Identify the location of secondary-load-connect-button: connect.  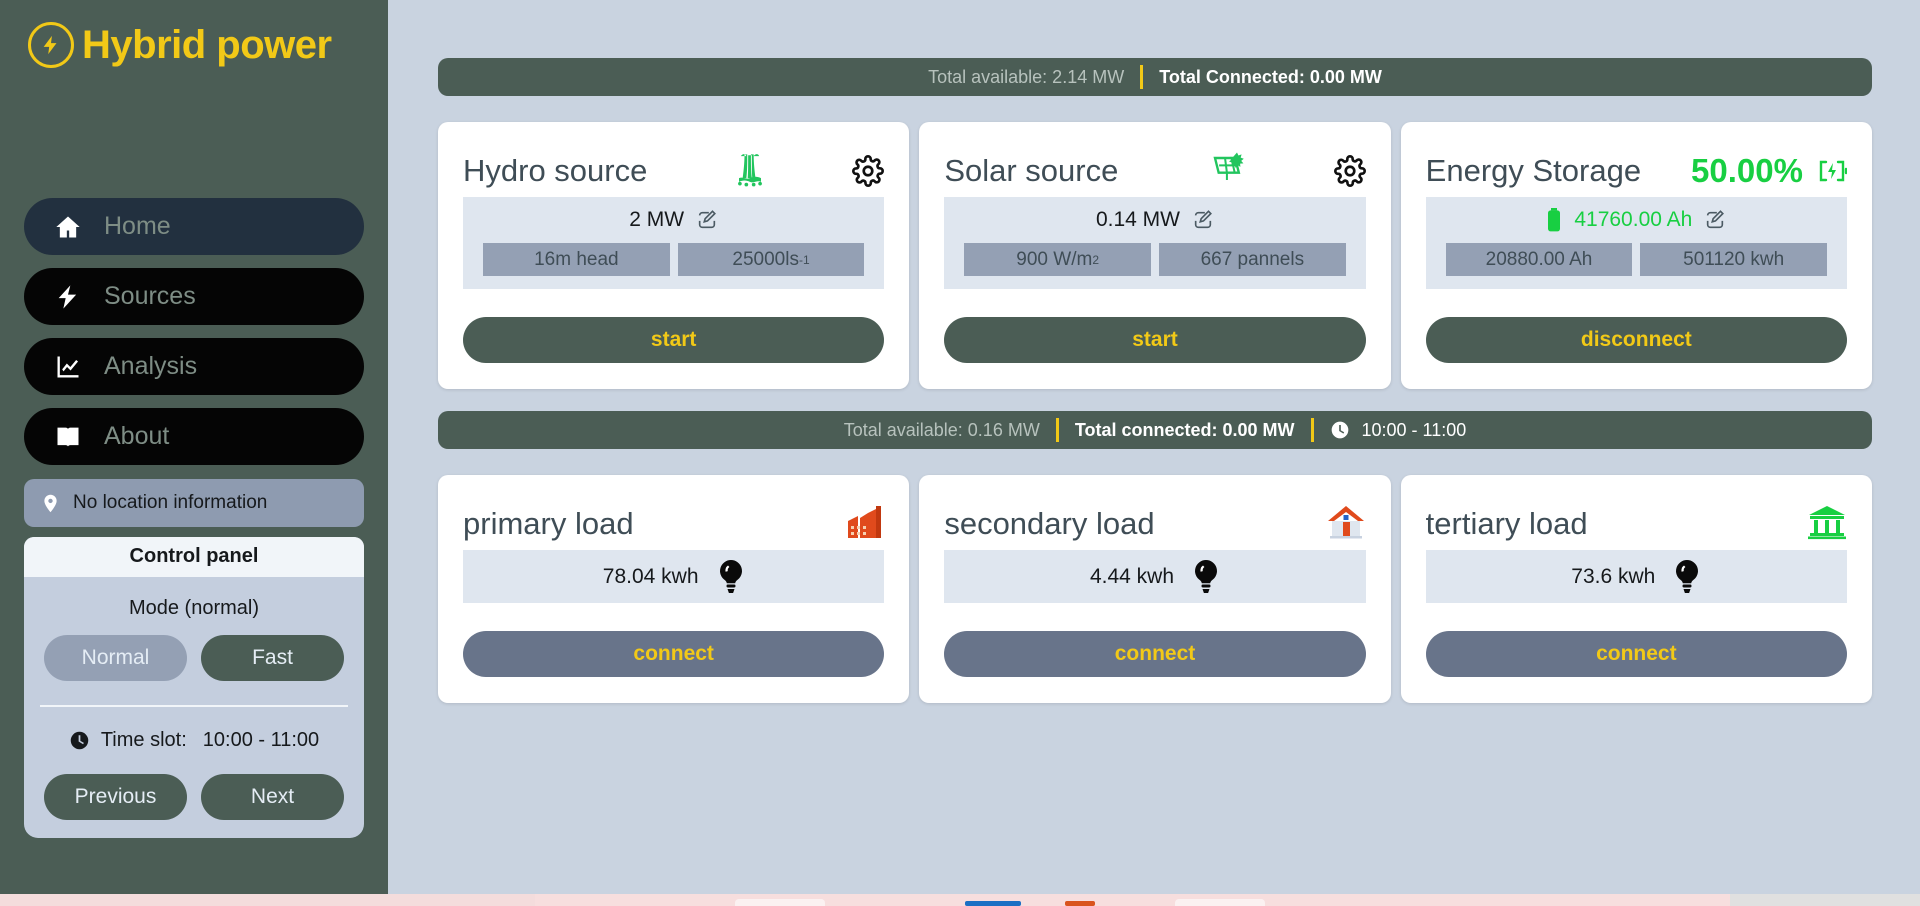
(1155, 654).